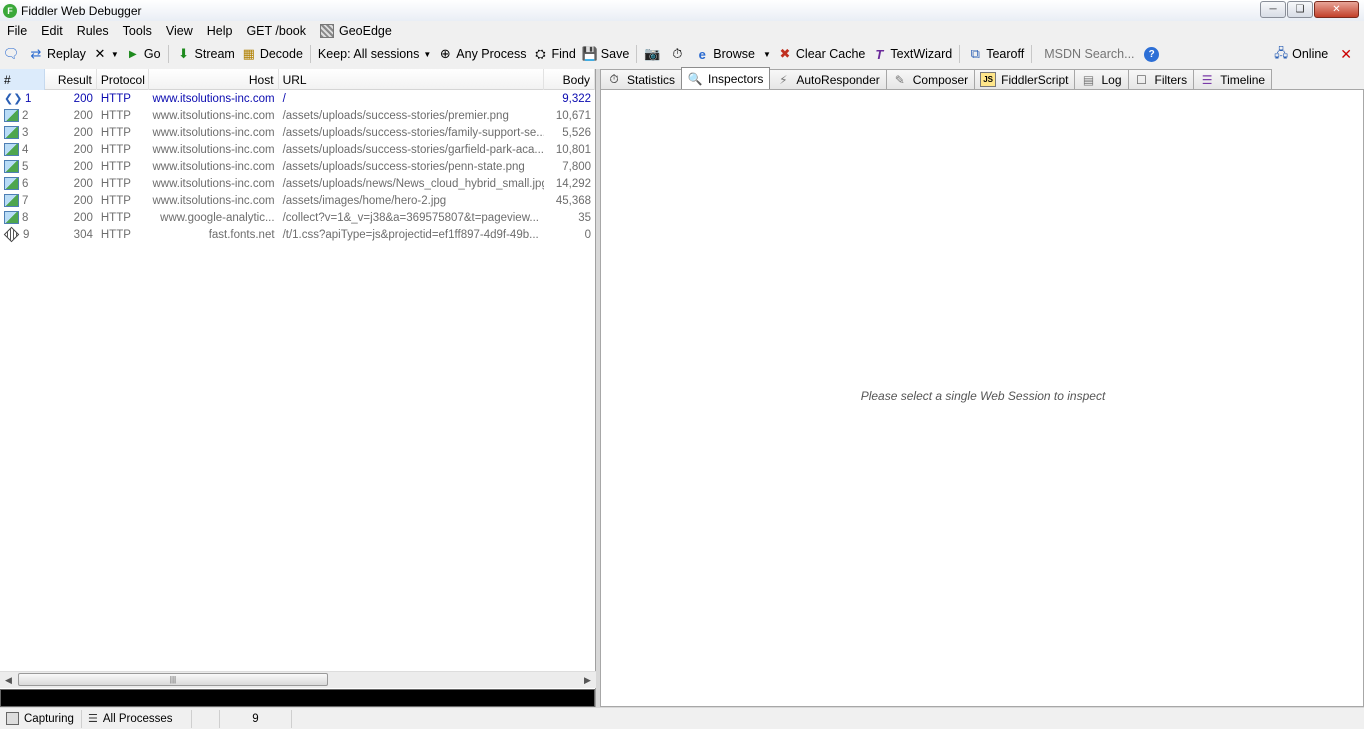 The image size is (1364, 729). What do you see at coordinates (71, 79) in the screenshot?
I see `column-header-result: Result` at bounding box center [71, 79].